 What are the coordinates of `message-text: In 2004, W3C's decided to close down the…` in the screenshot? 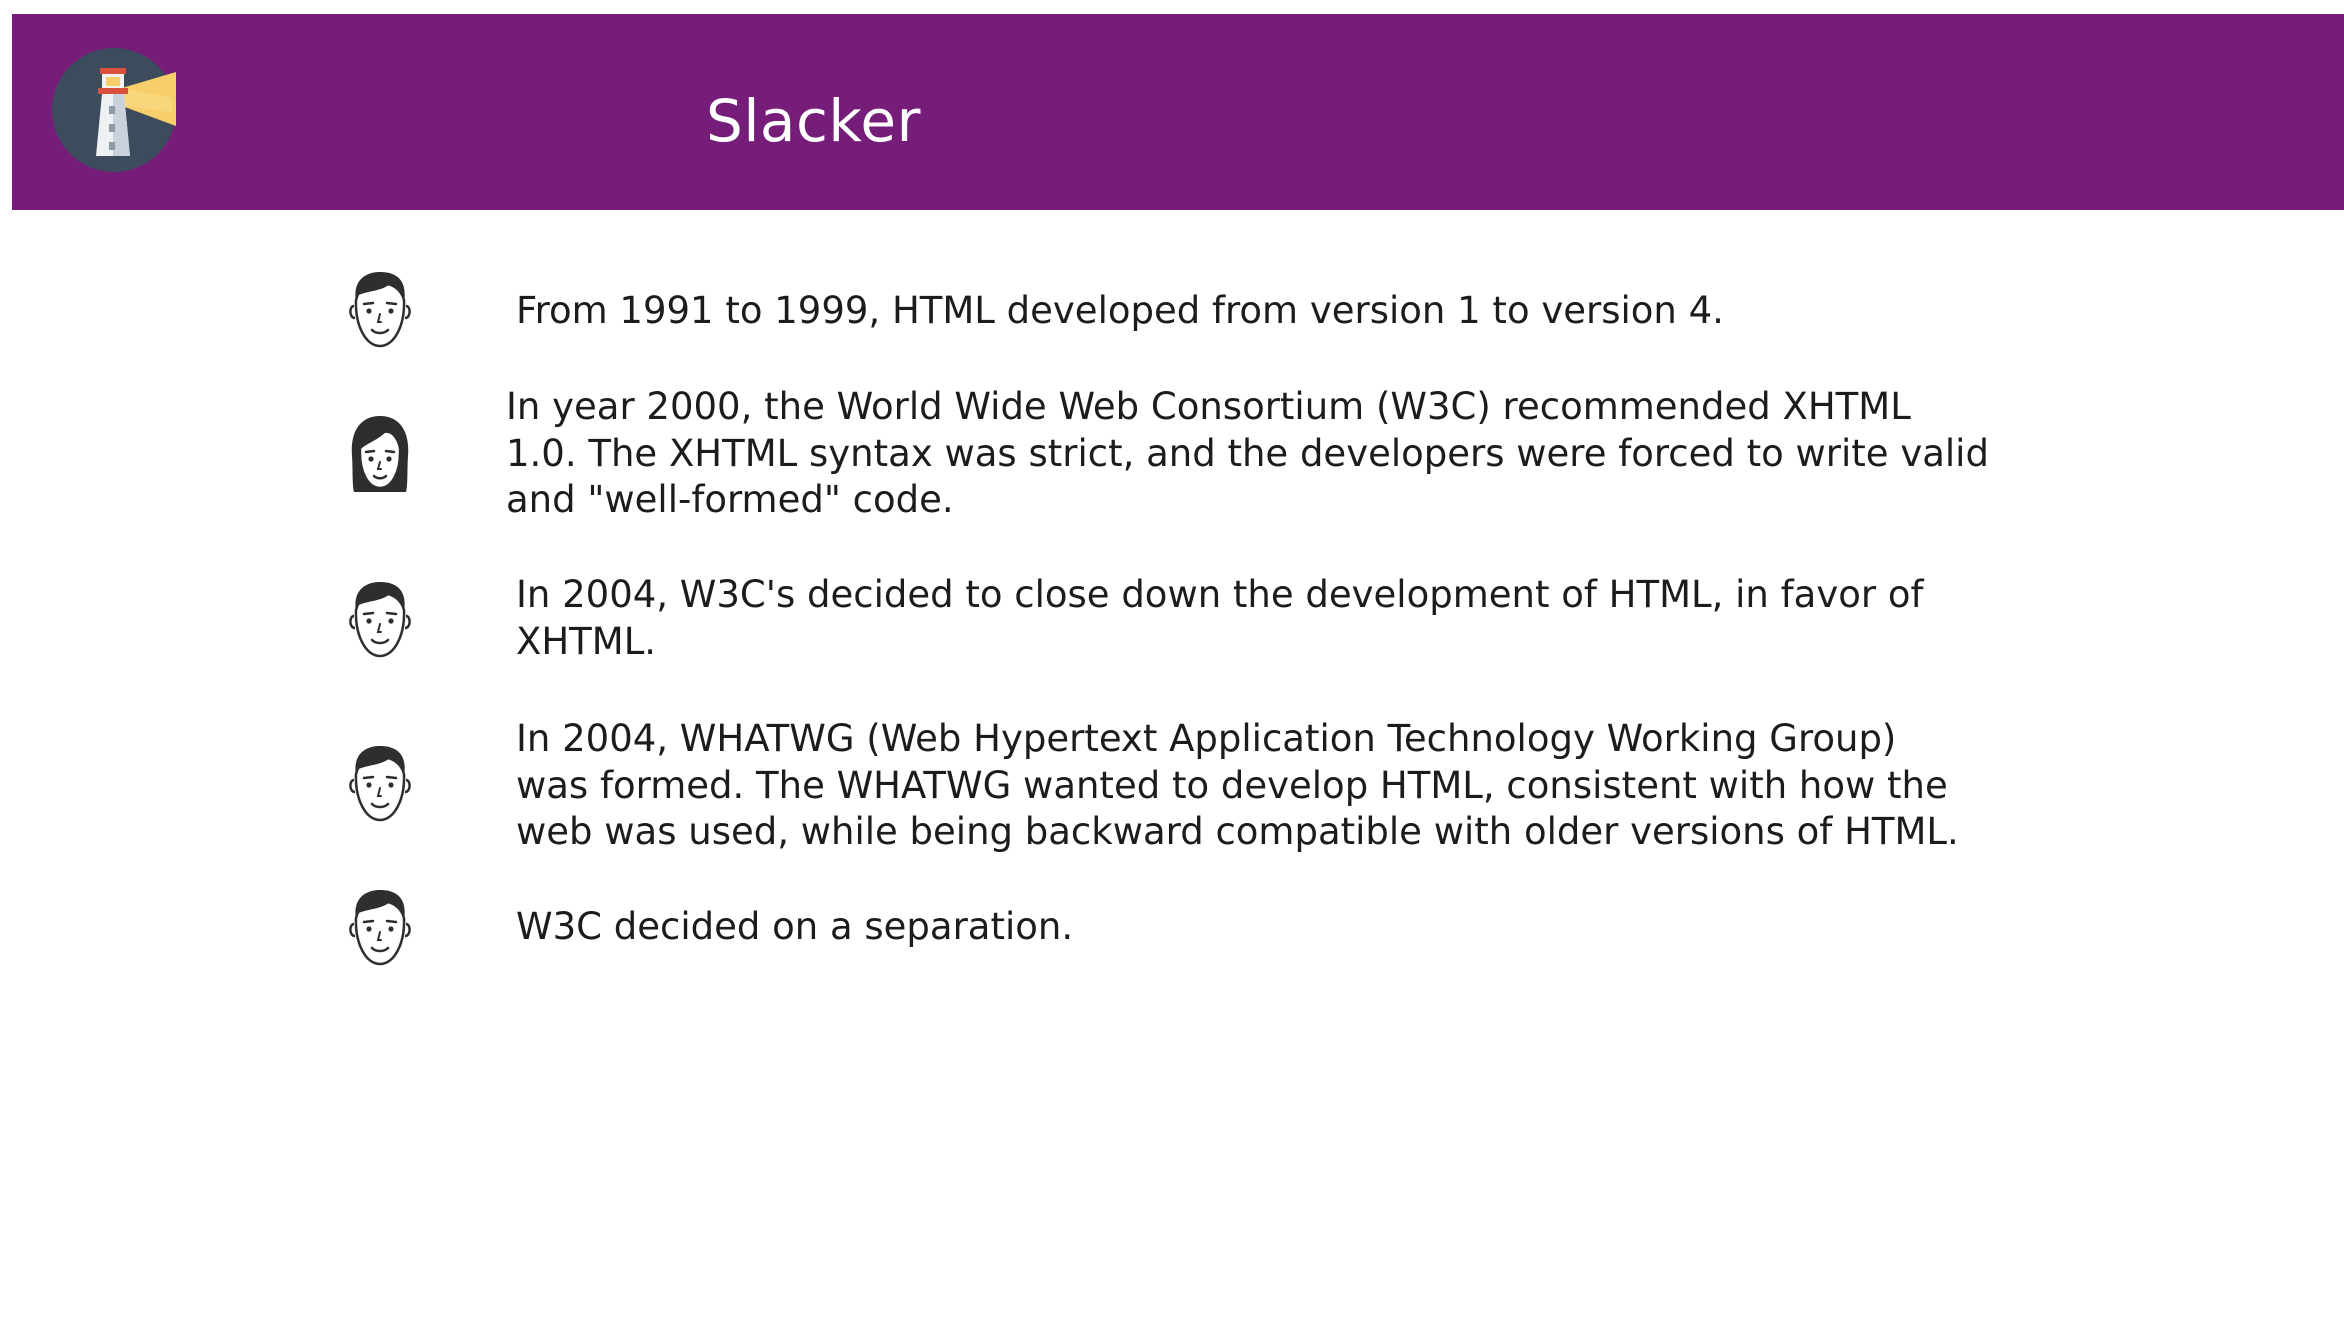 It's located at (1220, 618).